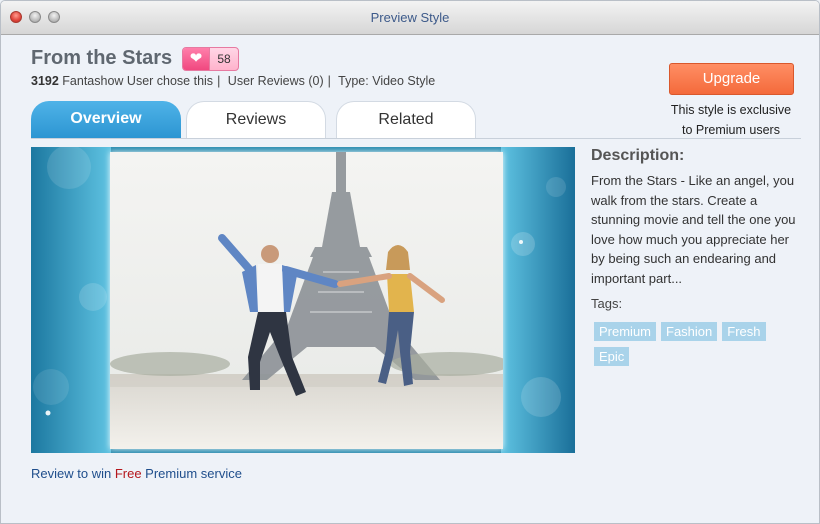 The width and height of the screenshot is (820, 524). I want to click on tag-epic: Epic, so click(612, 356).